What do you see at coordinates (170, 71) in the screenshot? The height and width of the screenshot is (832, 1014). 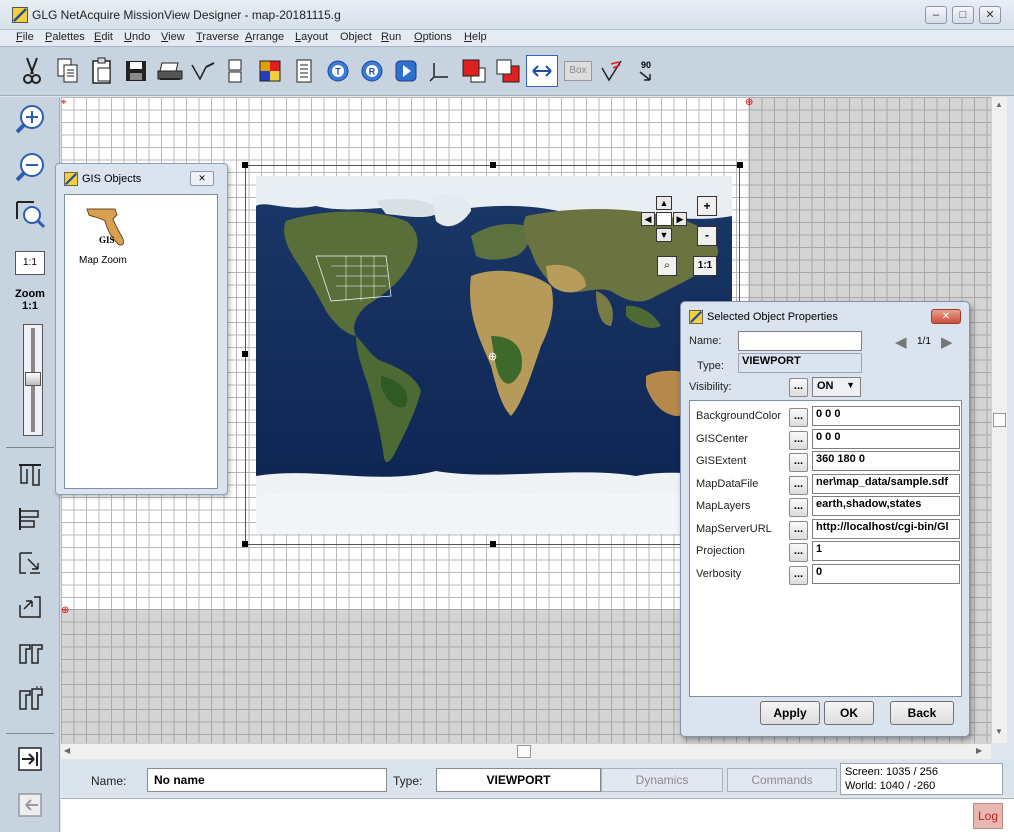 I see `print-icon` at bounding box center [170, 71].